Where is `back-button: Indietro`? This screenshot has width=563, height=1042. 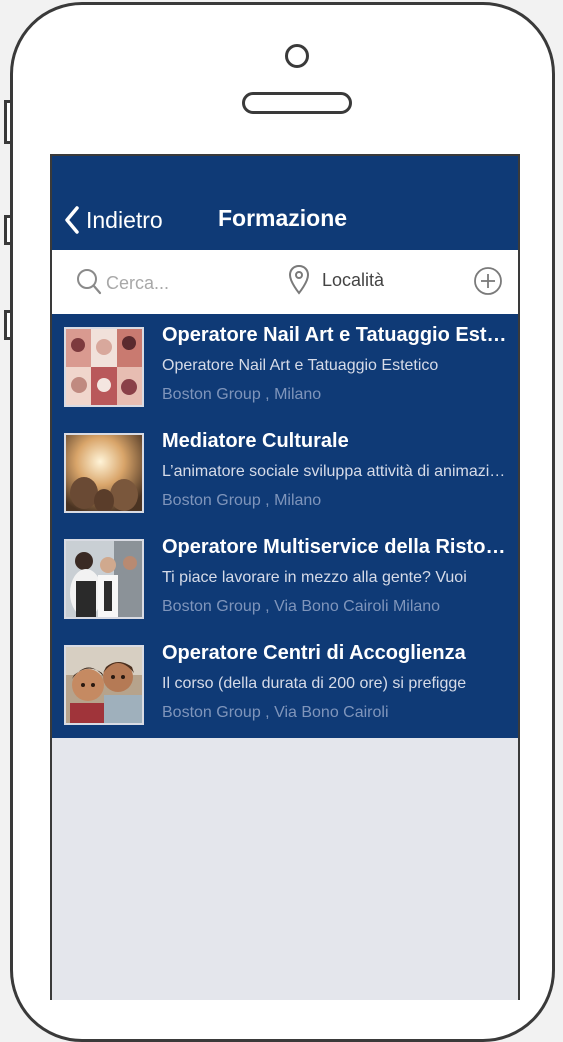 back-button: Indietro is located at coordinates (113, 220).